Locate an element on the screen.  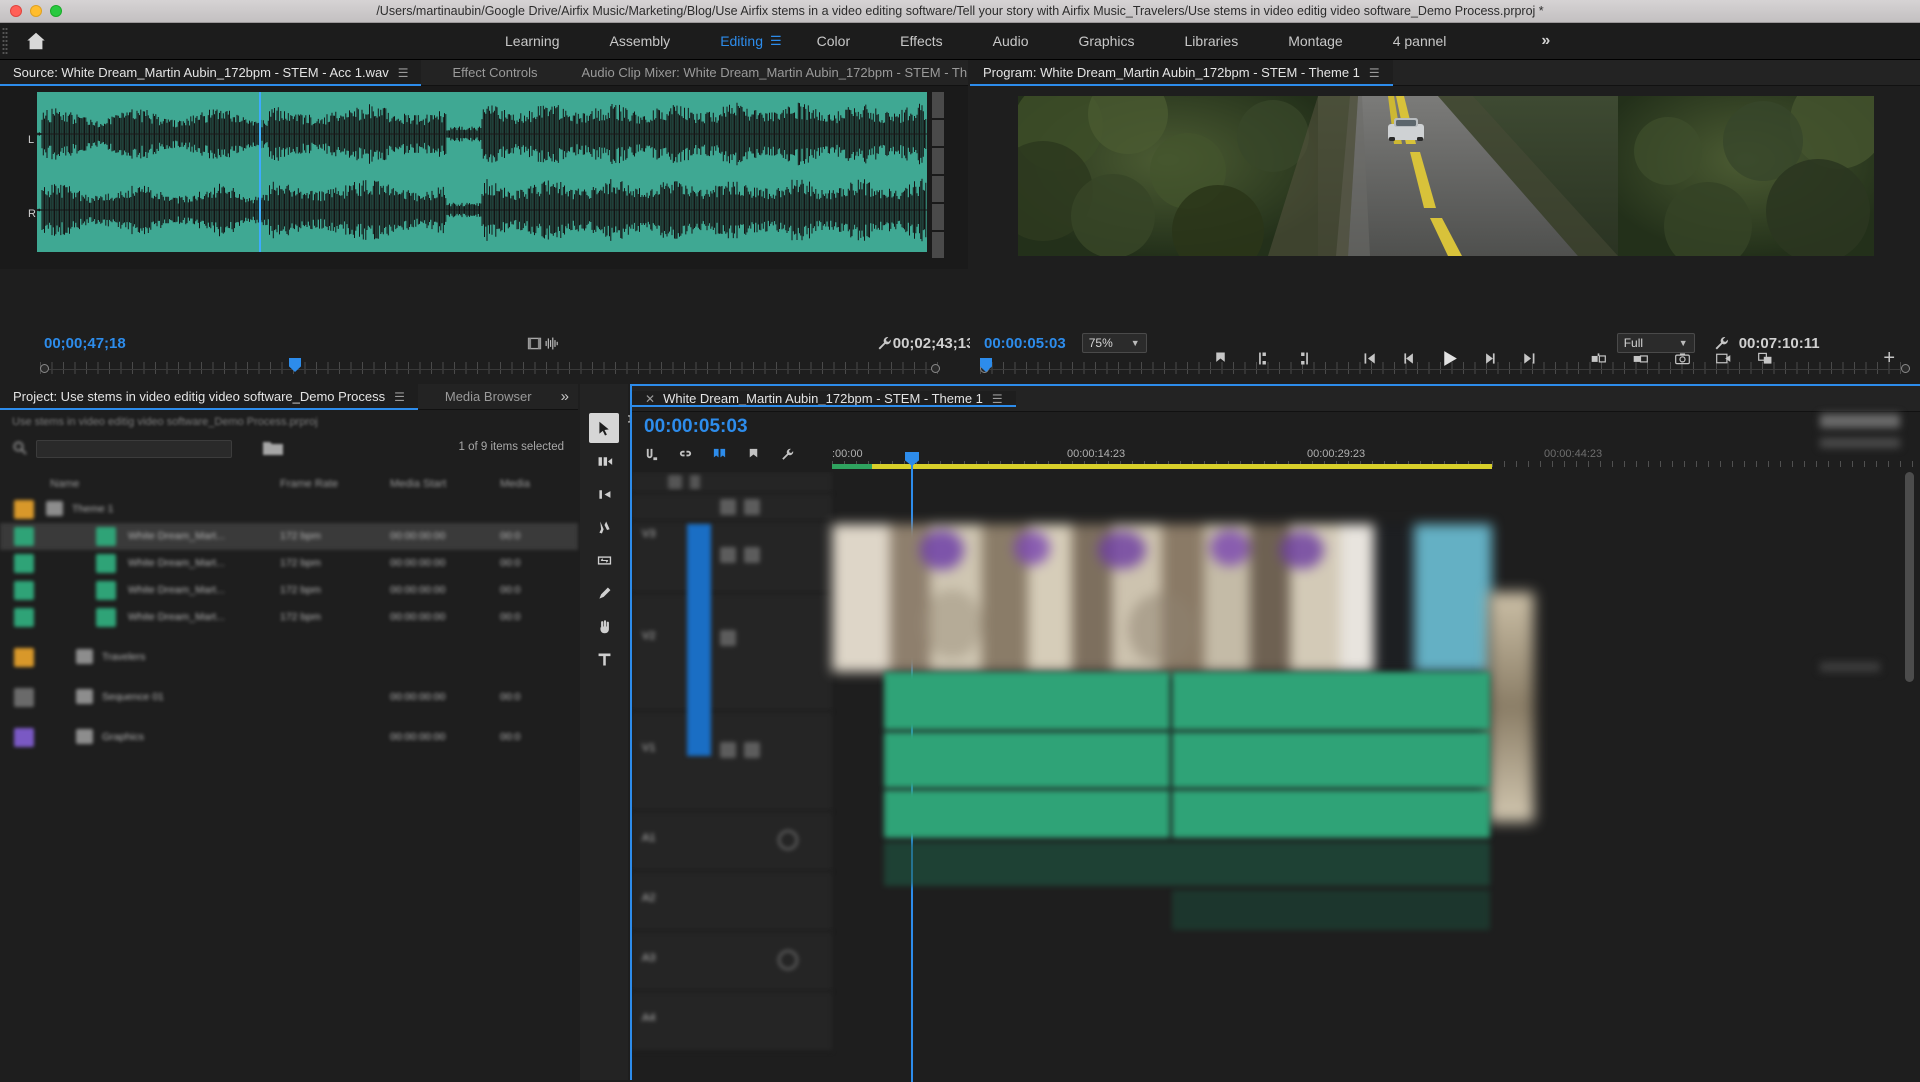
program-add-marker-button is located at coordinates (1221, 358).